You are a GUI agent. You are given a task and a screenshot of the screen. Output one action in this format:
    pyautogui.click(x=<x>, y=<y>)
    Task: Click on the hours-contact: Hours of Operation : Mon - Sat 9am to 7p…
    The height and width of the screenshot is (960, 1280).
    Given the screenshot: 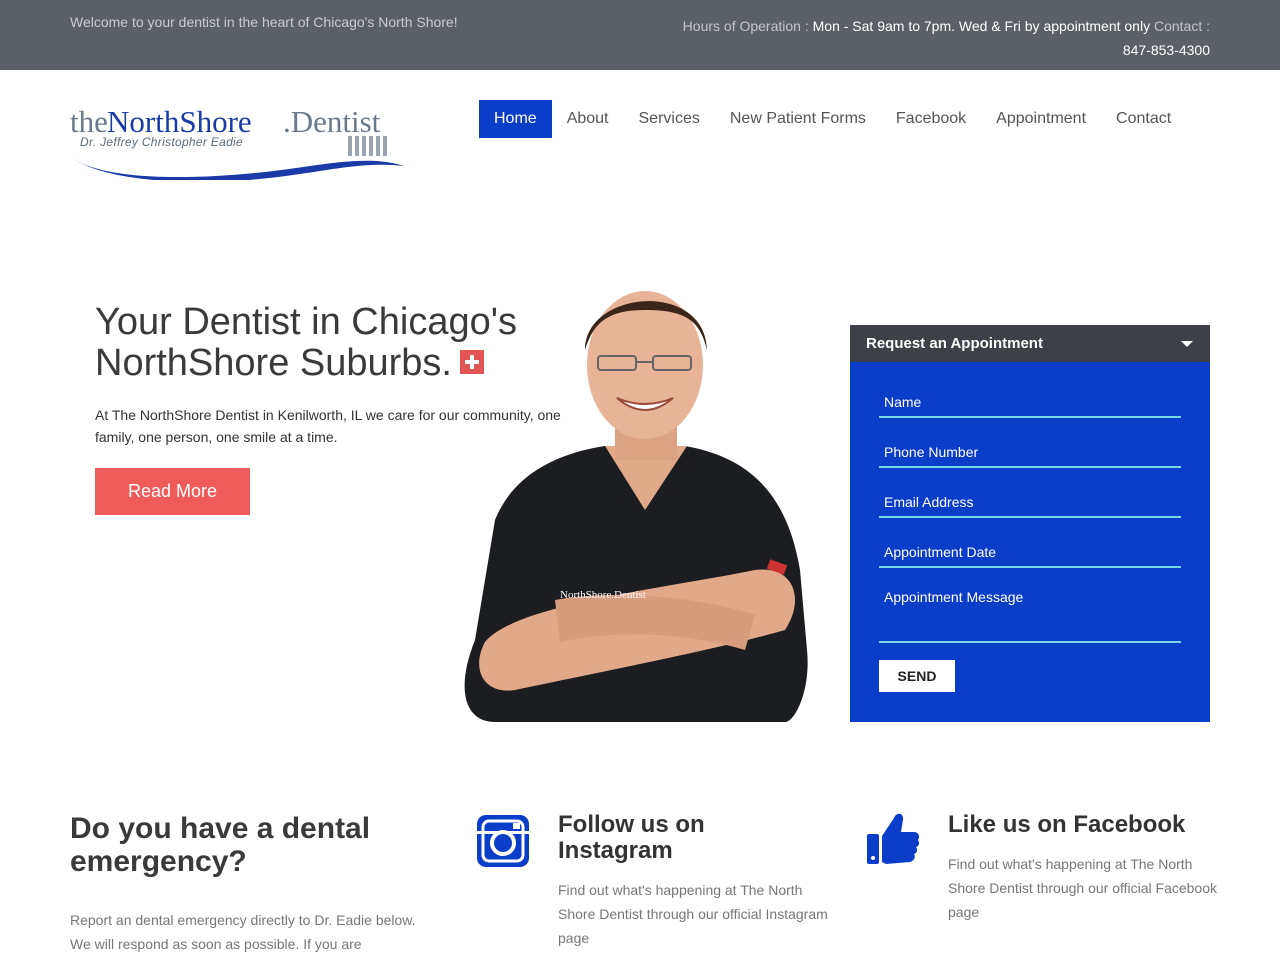 What is the action you would take?
    pyautogui.click(x=910, y=38)
    